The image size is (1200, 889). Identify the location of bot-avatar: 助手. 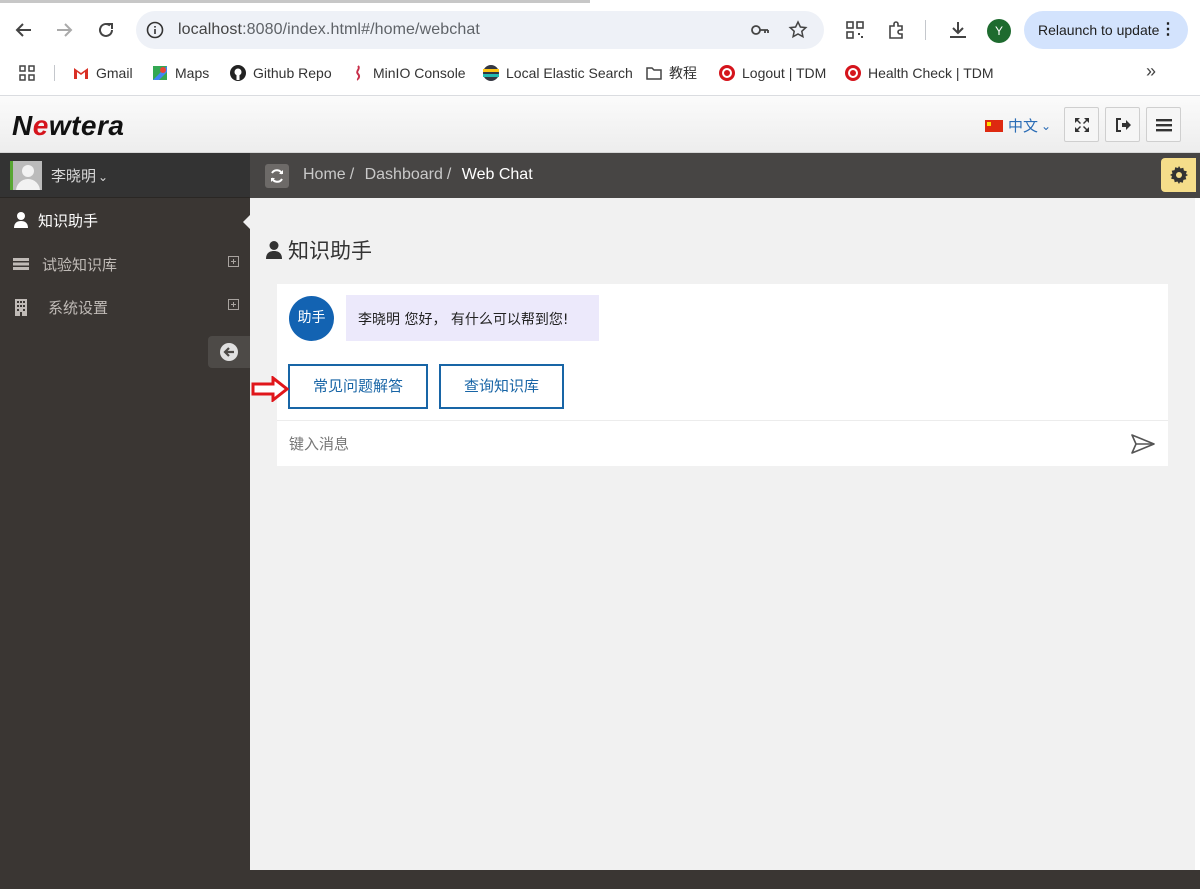
(311, 318).